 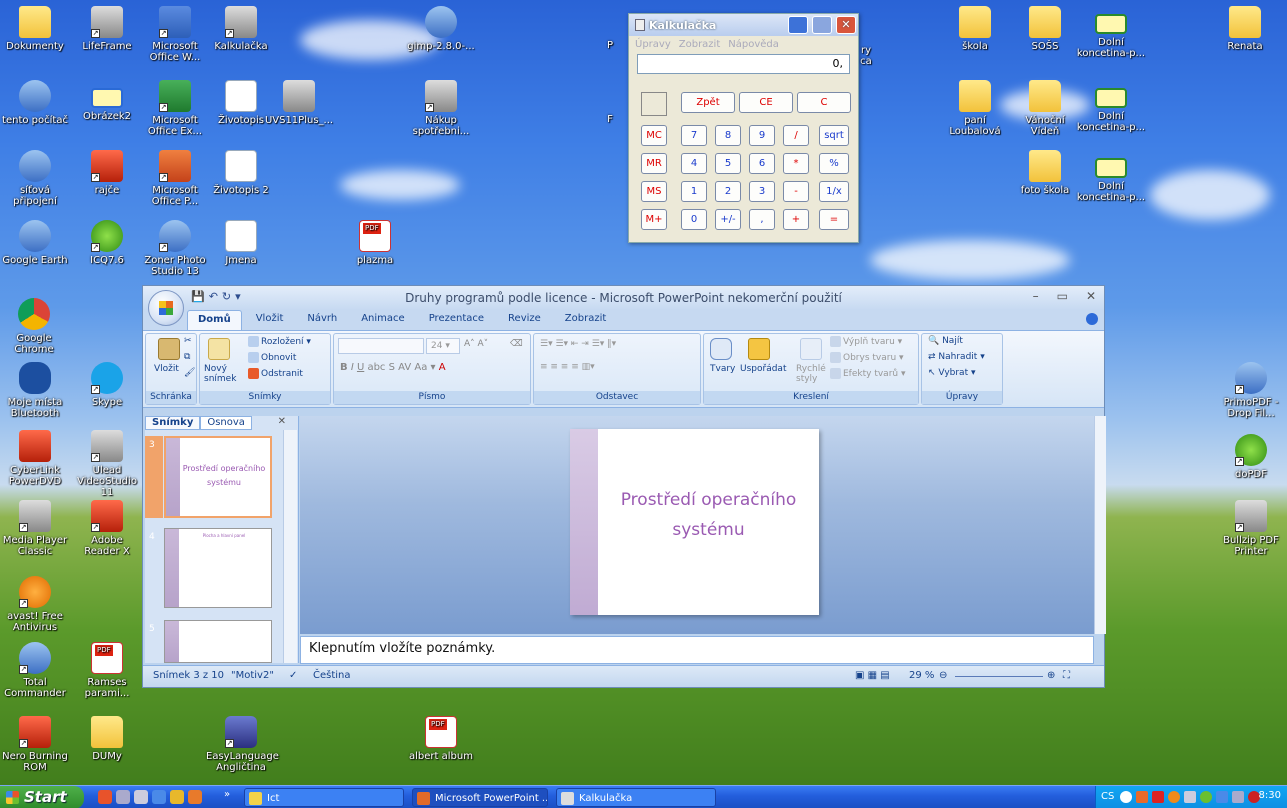 What do you see at coordinates (1251, 528) in the screenshot?
I see `desktop-icon-bullzip: ↗ Bullzip PDF Printer` at bounding box center [1251, 528].